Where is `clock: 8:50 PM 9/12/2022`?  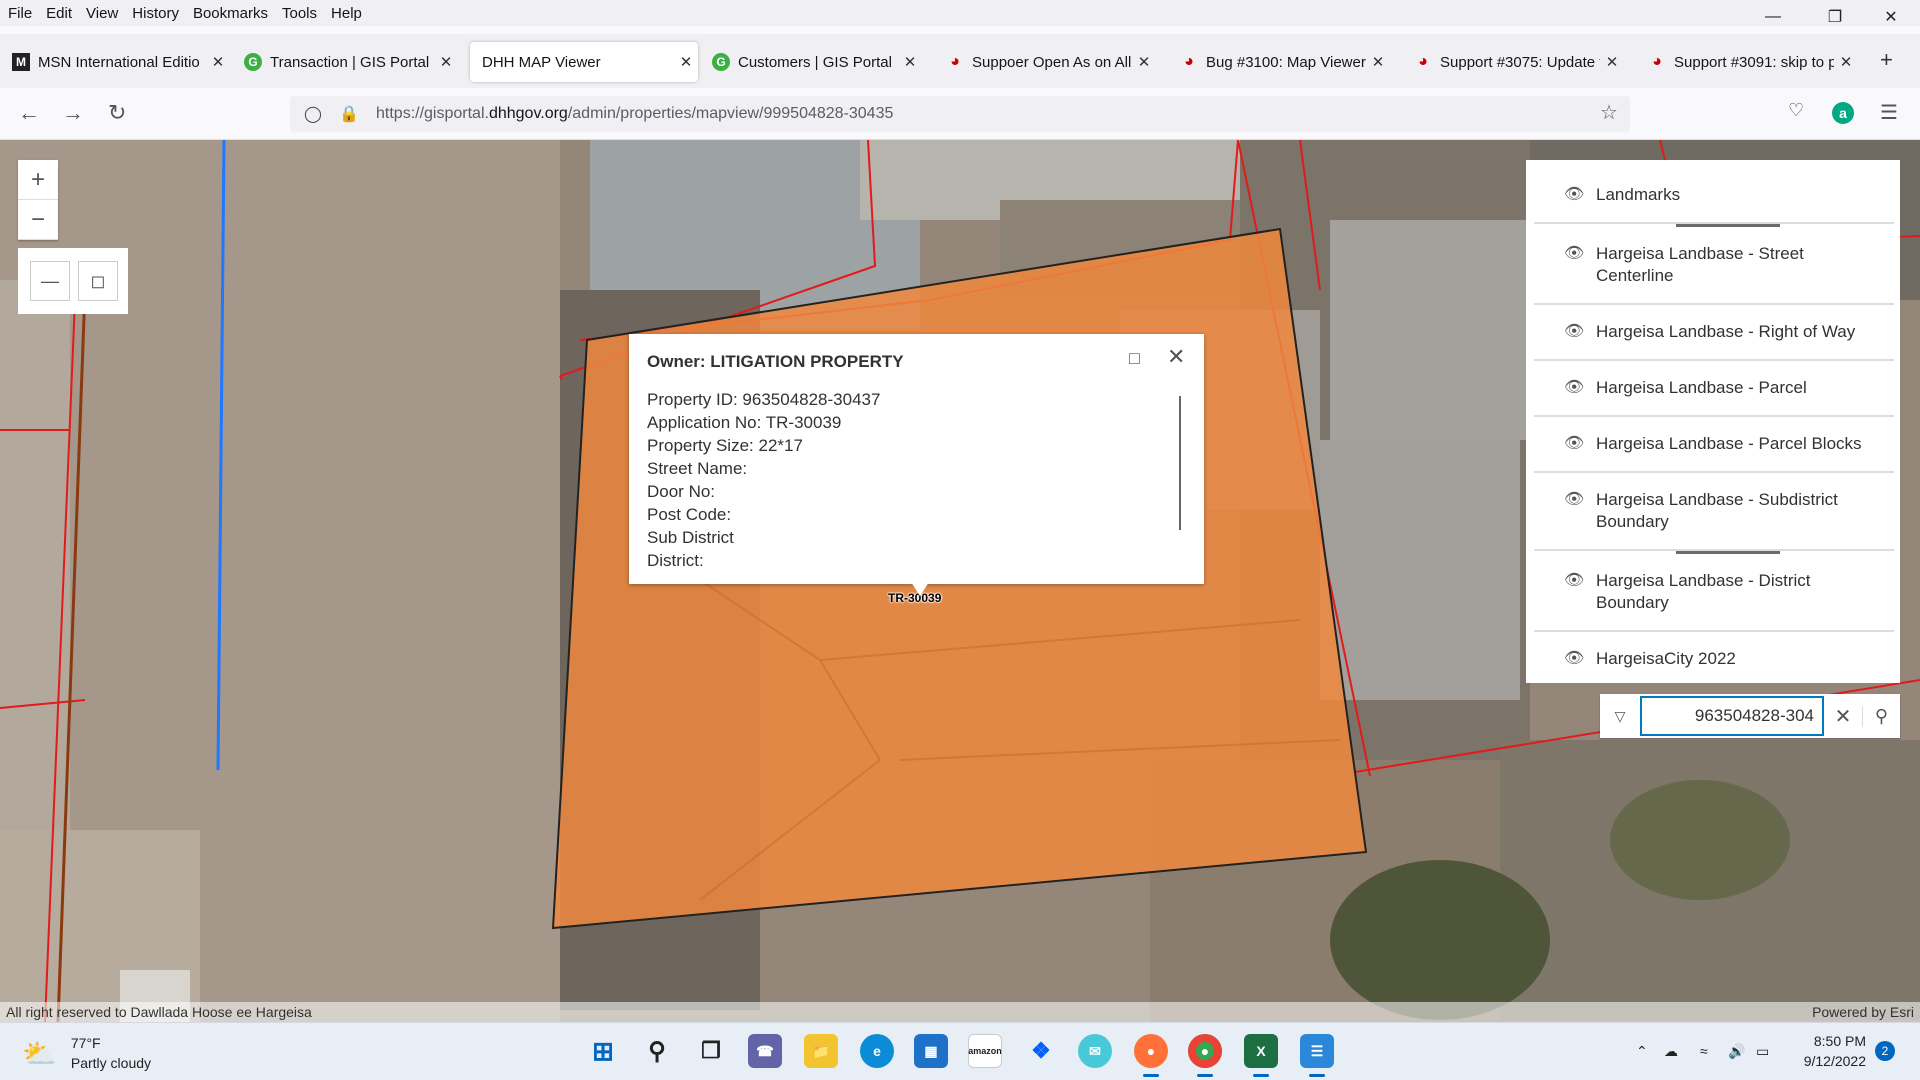 clock: 8:50 PM 9/12/2022 is located at coordinates (1821, 1051).